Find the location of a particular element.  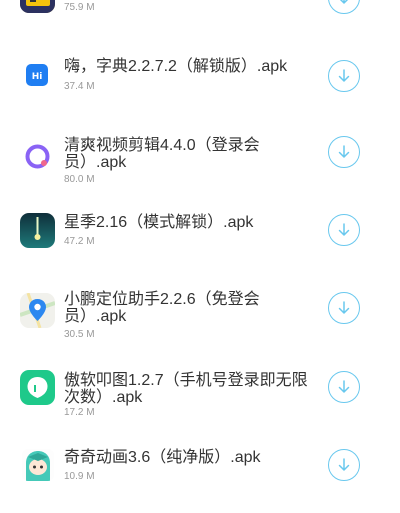

list-item: Hi 嗨，字典2.2.7.2（解锁版）.apk 37.4 M is located at coordinates (200, 77).